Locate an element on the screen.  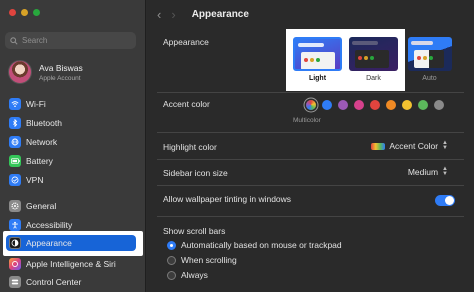
wallpaper-tinting-toggle is located at coordinates (445, 200).